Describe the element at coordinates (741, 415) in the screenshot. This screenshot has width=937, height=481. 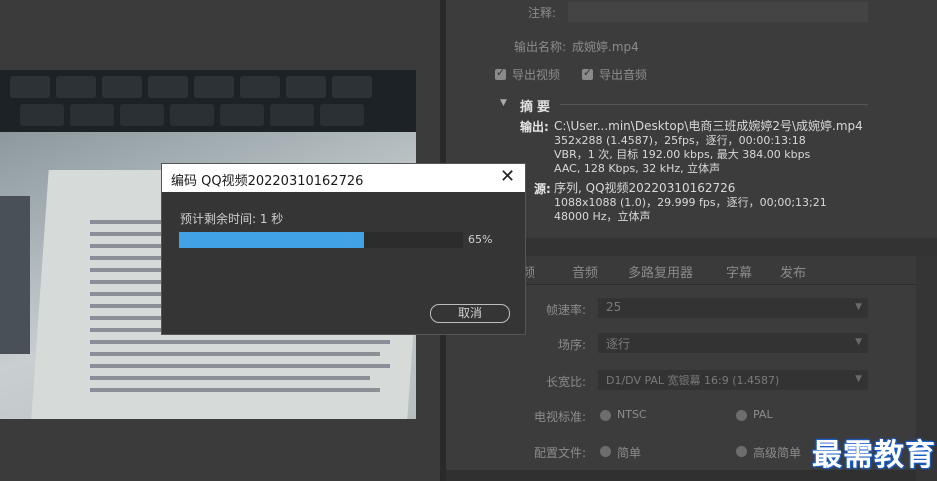
I see `pal-radio` at that location.